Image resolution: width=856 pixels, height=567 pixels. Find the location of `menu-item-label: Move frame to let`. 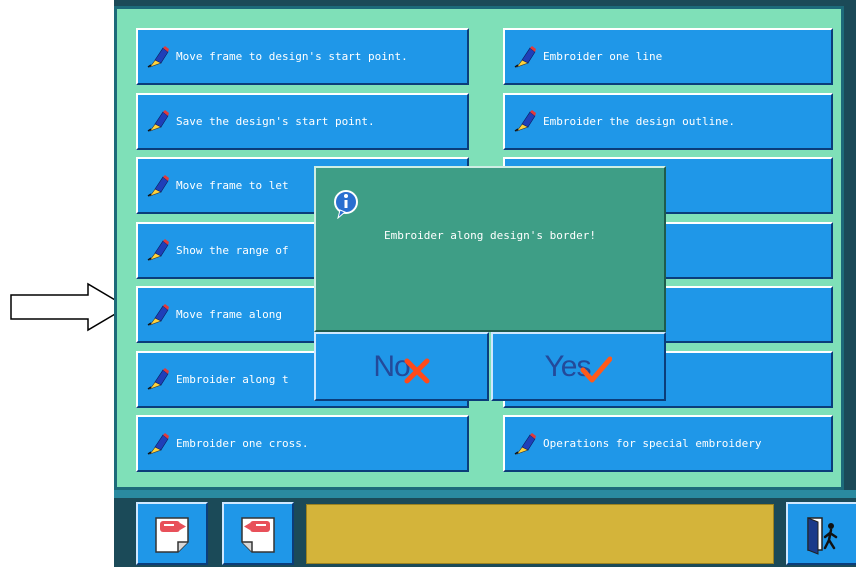

menu-item-label: Move frame to let is located at coordinates (232, 185).